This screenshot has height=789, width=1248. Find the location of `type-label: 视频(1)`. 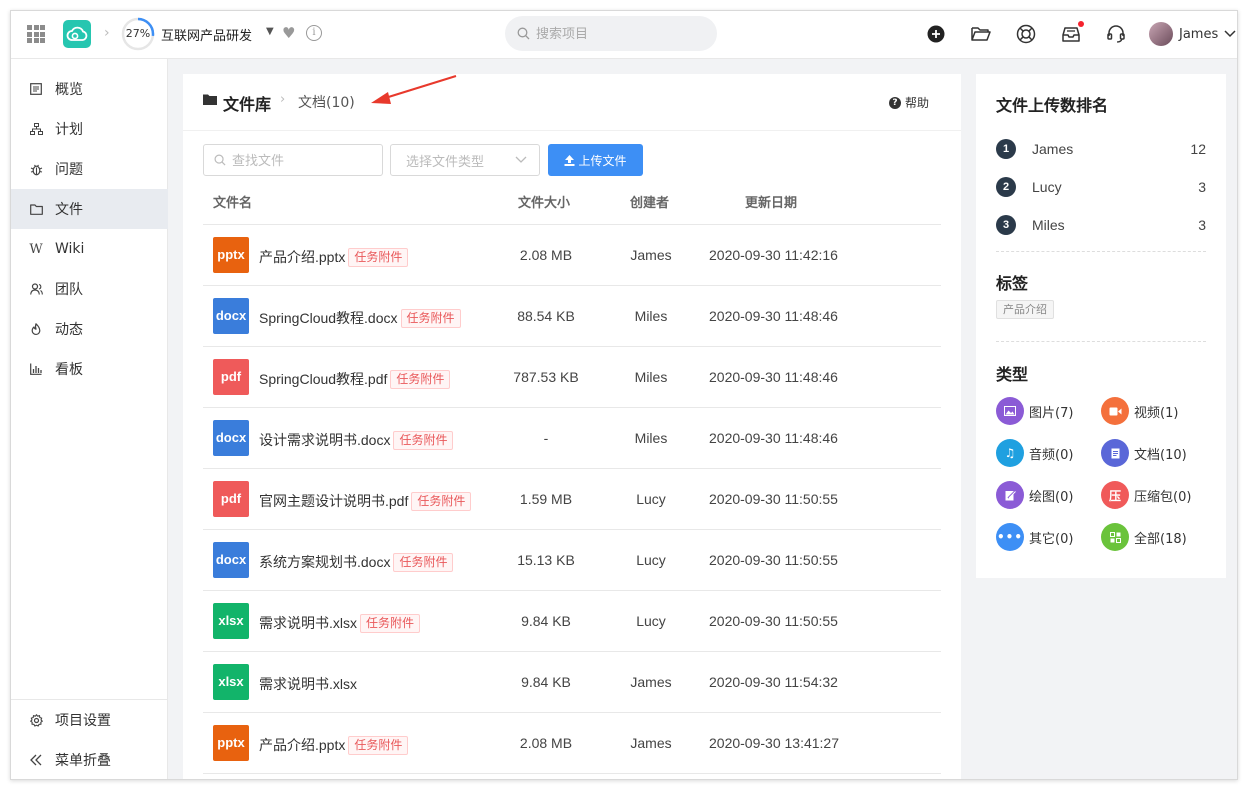

type-label: 视频(1) is located at coordinates (1156, 413).